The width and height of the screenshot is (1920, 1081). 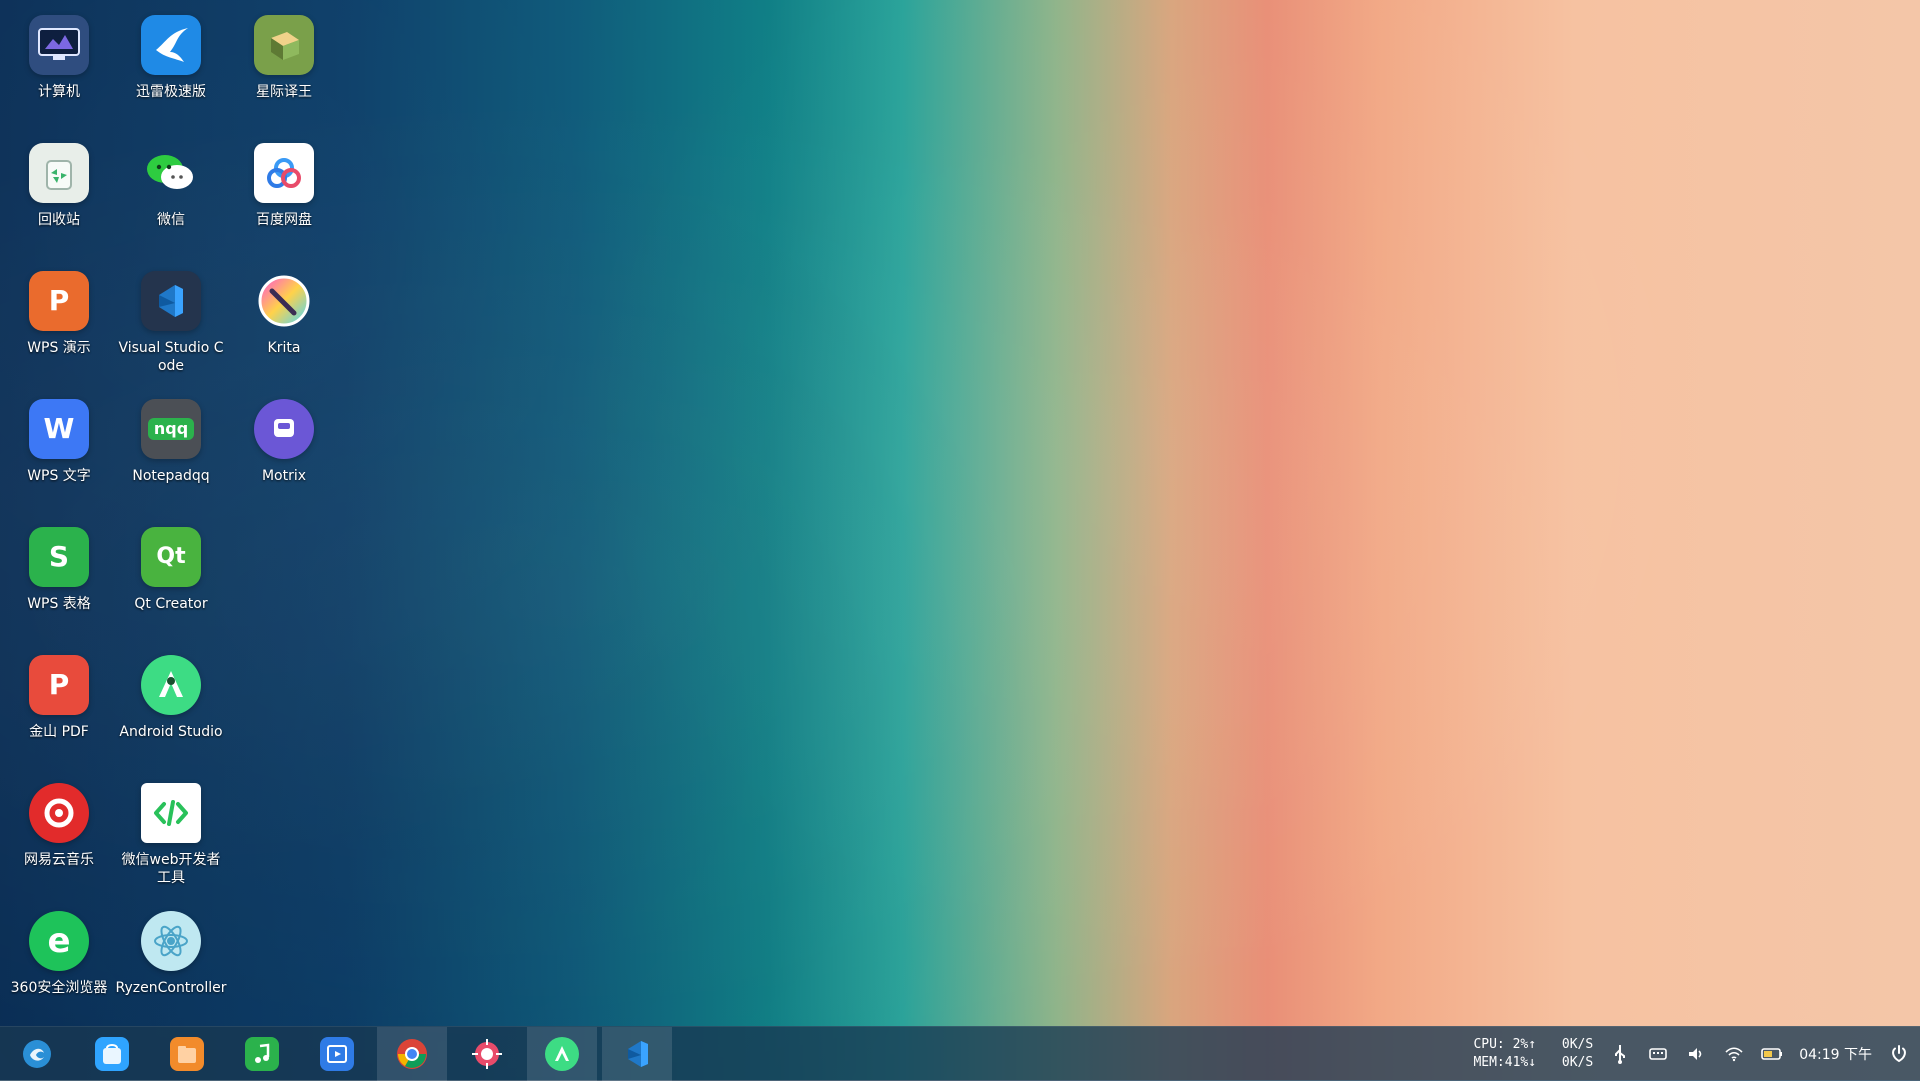 I want to click on desktop-icon-ryzen-controller: RyzenController, so click(x=171, y=961).